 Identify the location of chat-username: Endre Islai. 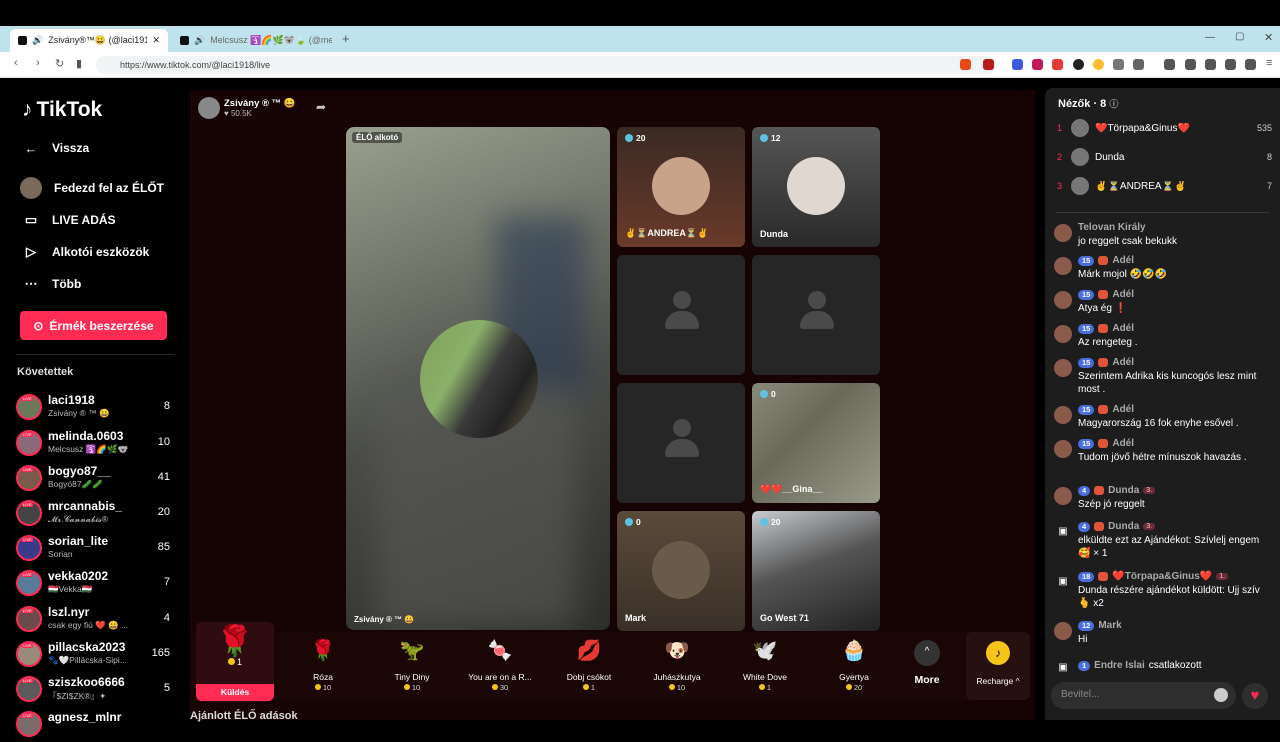
(1119, 665).